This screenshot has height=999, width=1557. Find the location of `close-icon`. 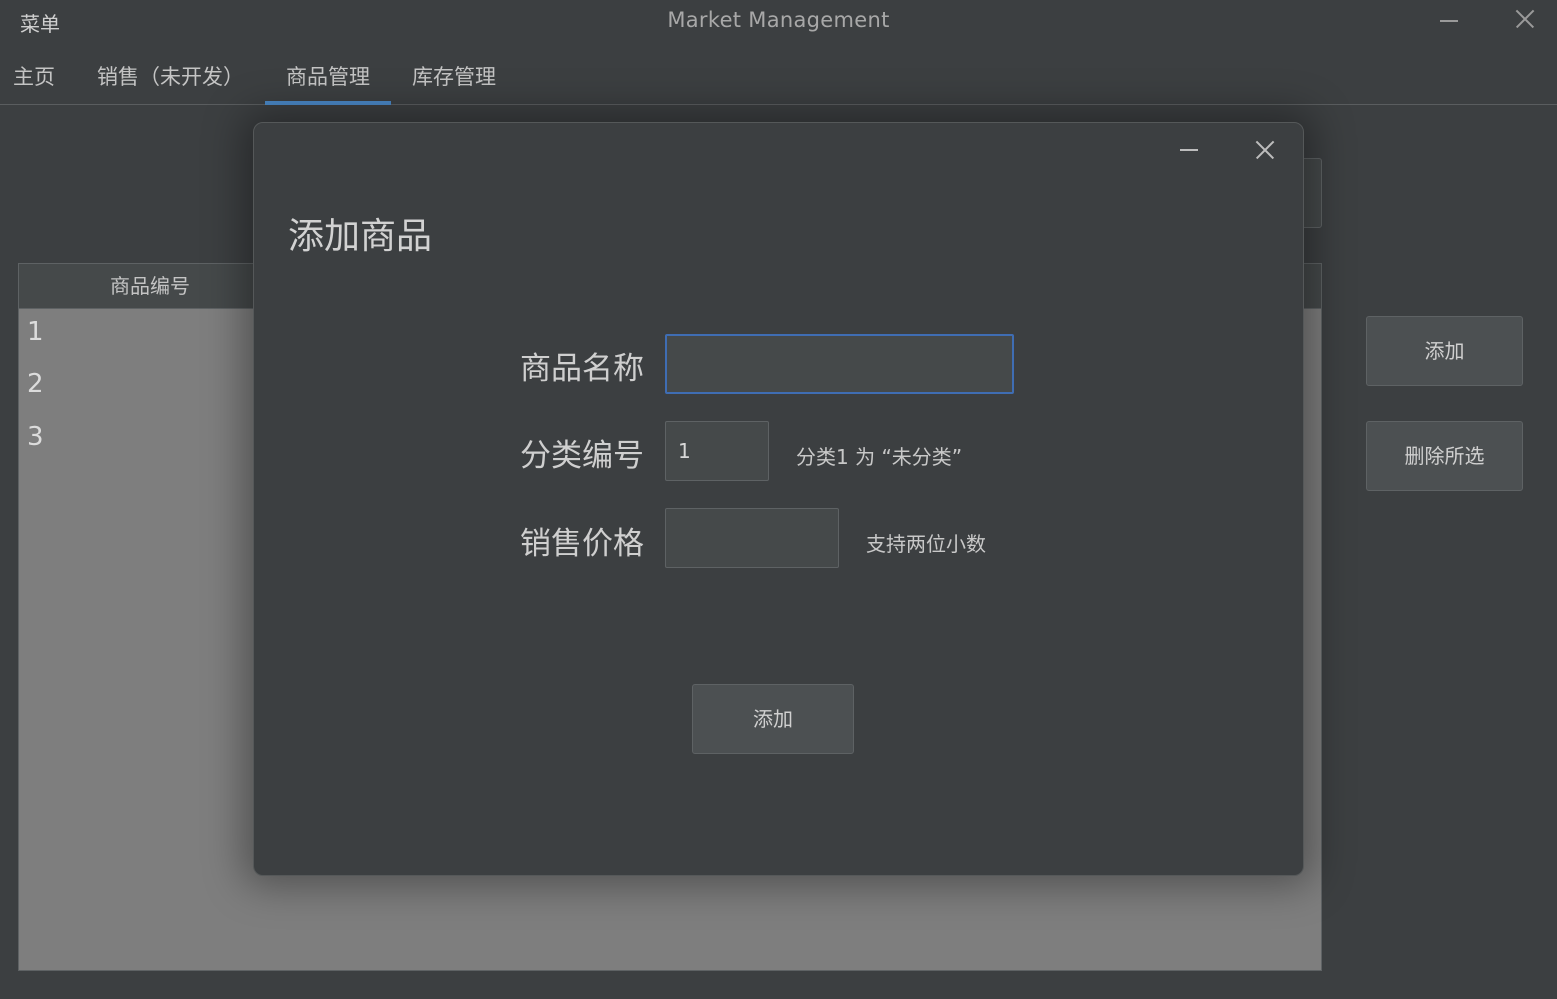

close-icon is located at coordinates (1525, 19).